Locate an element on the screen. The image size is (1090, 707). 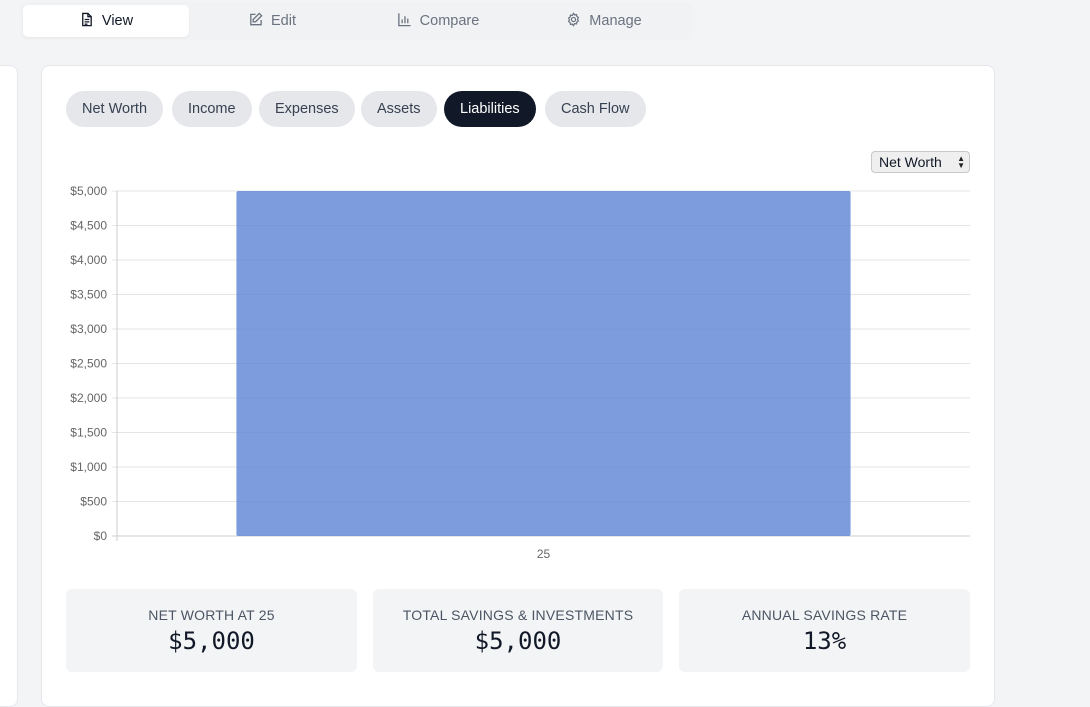
tab-manage: Manage is located at coordinates (604, 21).